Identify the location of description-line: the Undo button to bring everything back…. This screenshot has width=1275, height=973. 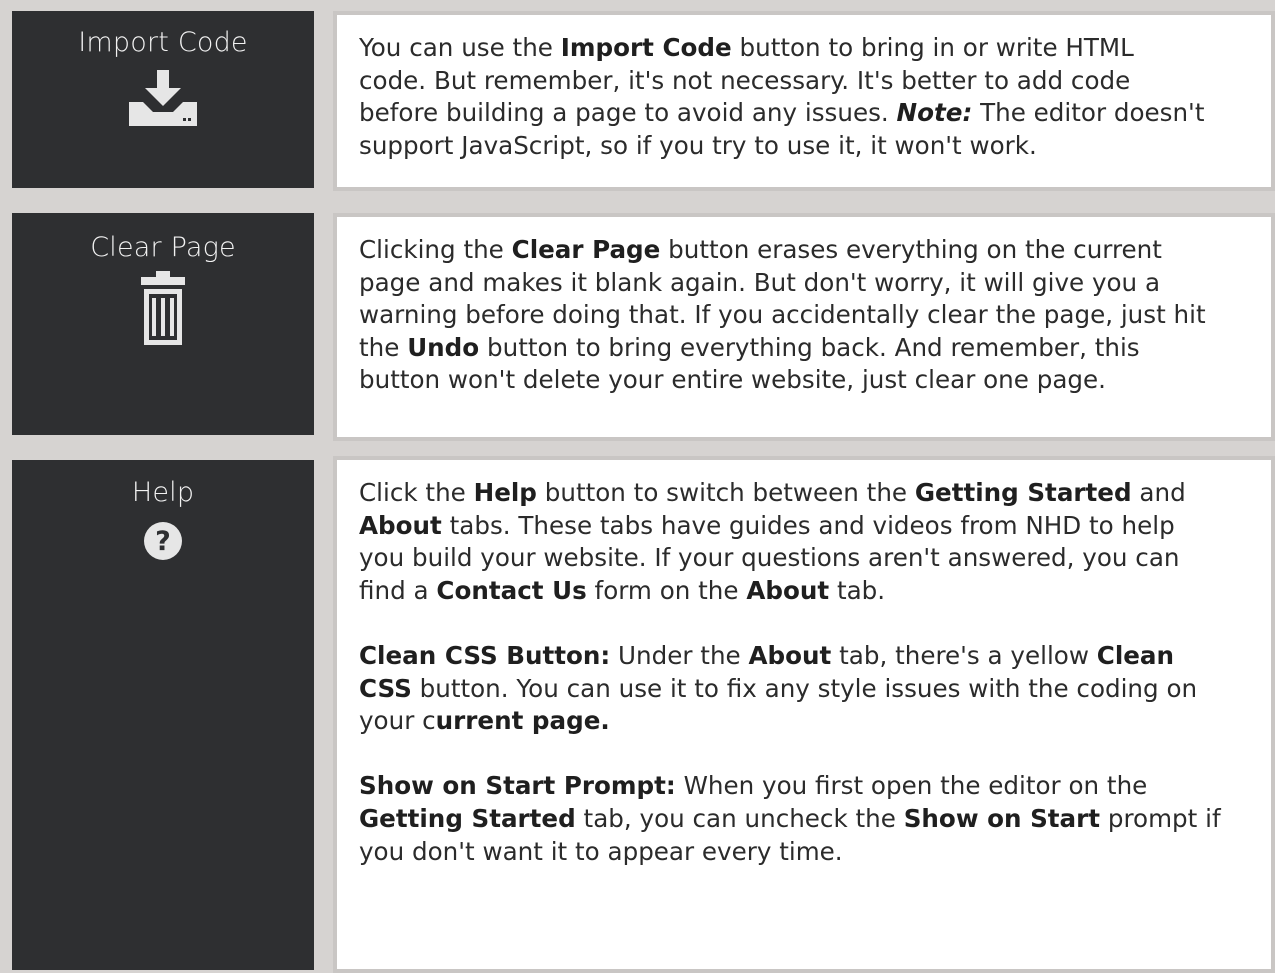
(815, 348).